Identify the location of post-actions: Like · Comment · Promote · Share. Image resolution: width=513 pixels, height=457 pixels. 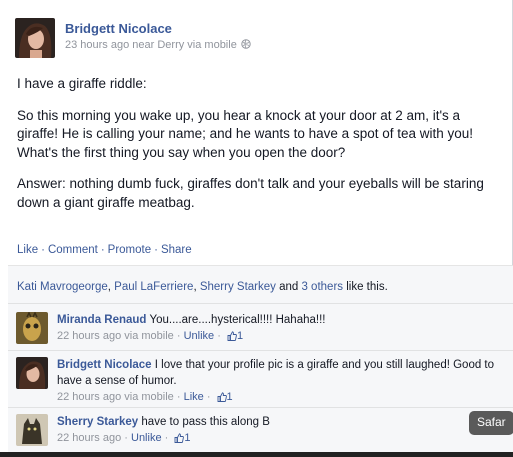
(104, 250).